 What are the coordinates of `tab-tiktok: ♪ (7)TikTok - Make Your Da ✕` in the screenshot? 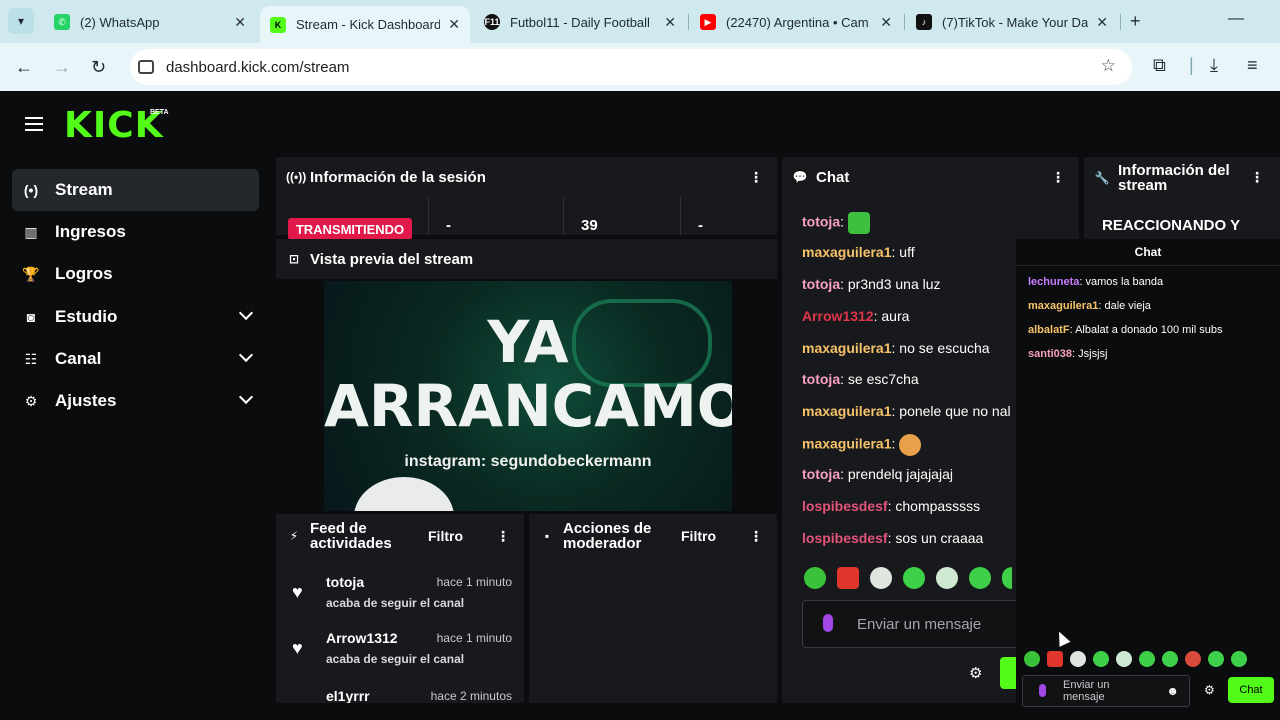 It's located at (1012, 22).